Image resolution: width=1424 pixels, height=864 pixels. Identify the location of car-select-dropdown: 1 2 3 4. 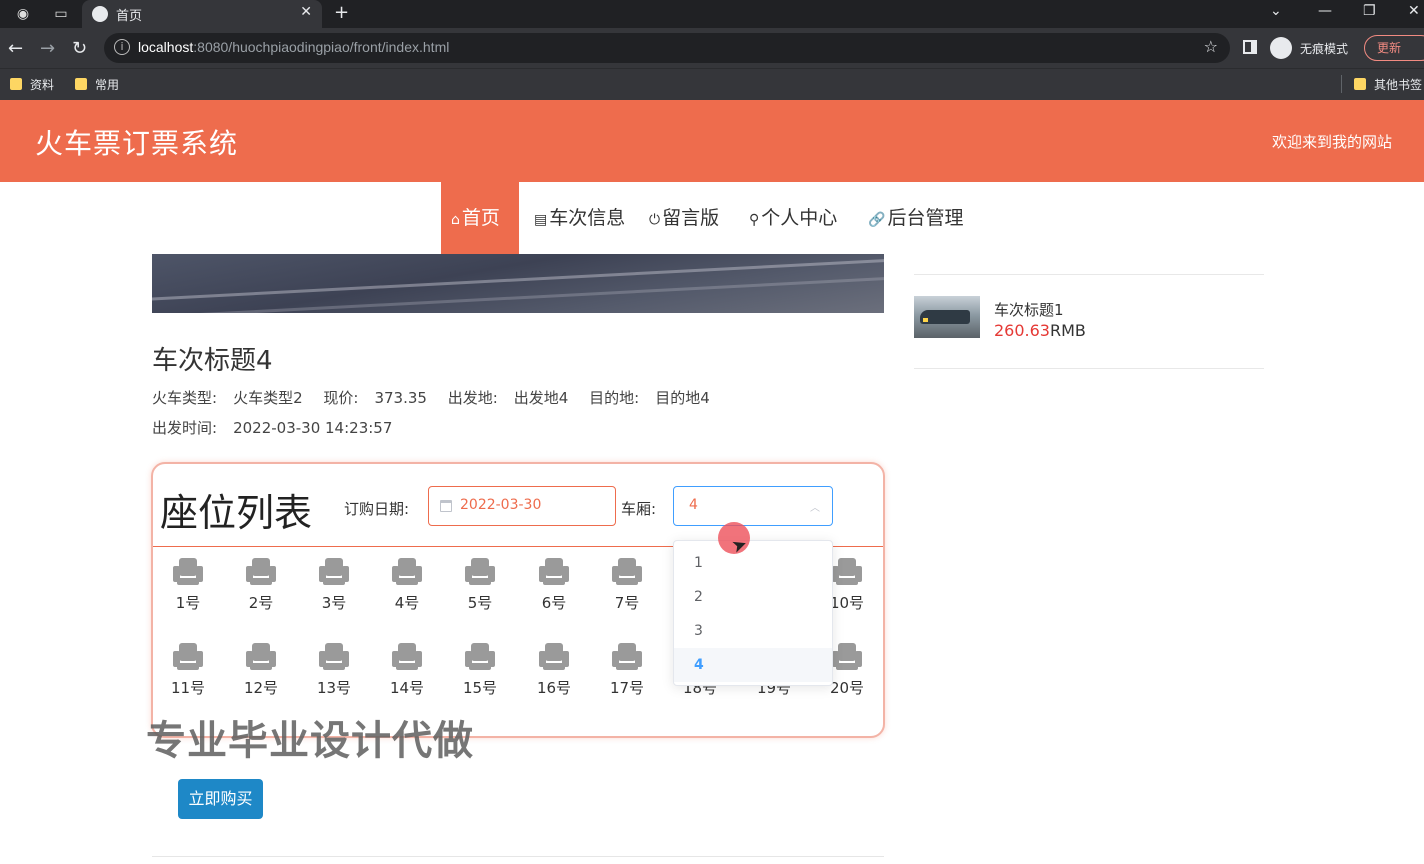
(753, 613).